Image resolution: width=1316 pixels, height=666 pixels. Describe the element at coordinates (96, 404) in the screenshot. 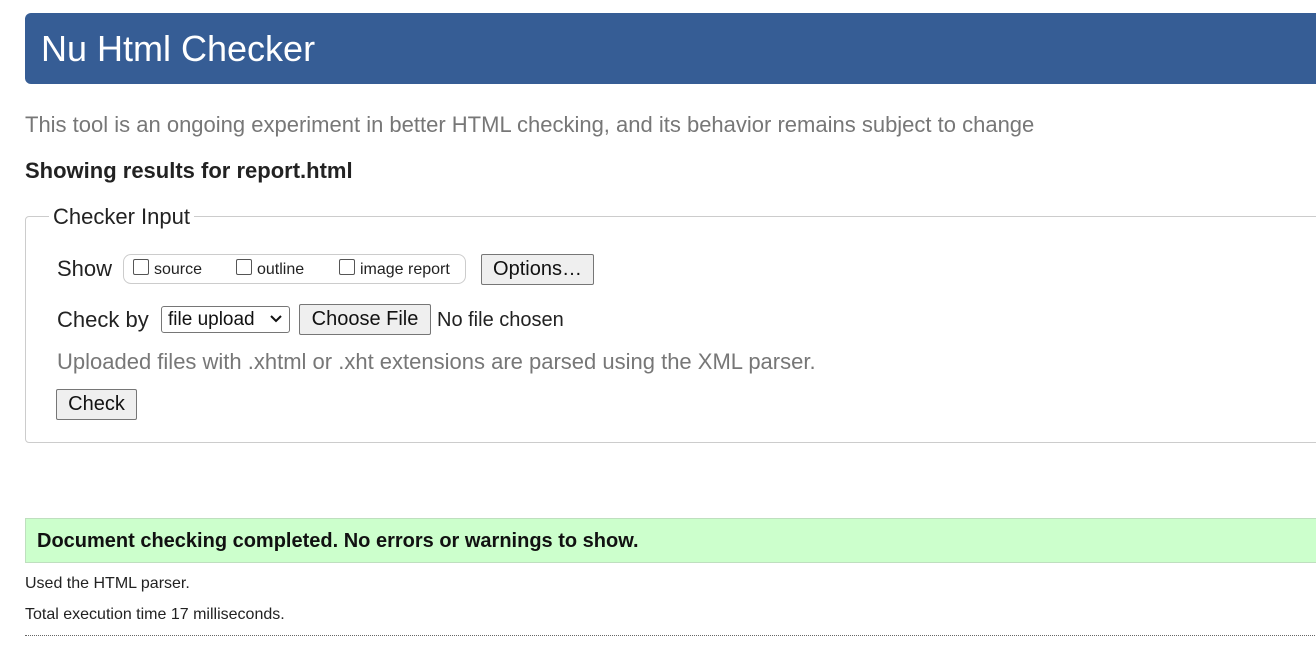

I see `check-button: Check` at that location.